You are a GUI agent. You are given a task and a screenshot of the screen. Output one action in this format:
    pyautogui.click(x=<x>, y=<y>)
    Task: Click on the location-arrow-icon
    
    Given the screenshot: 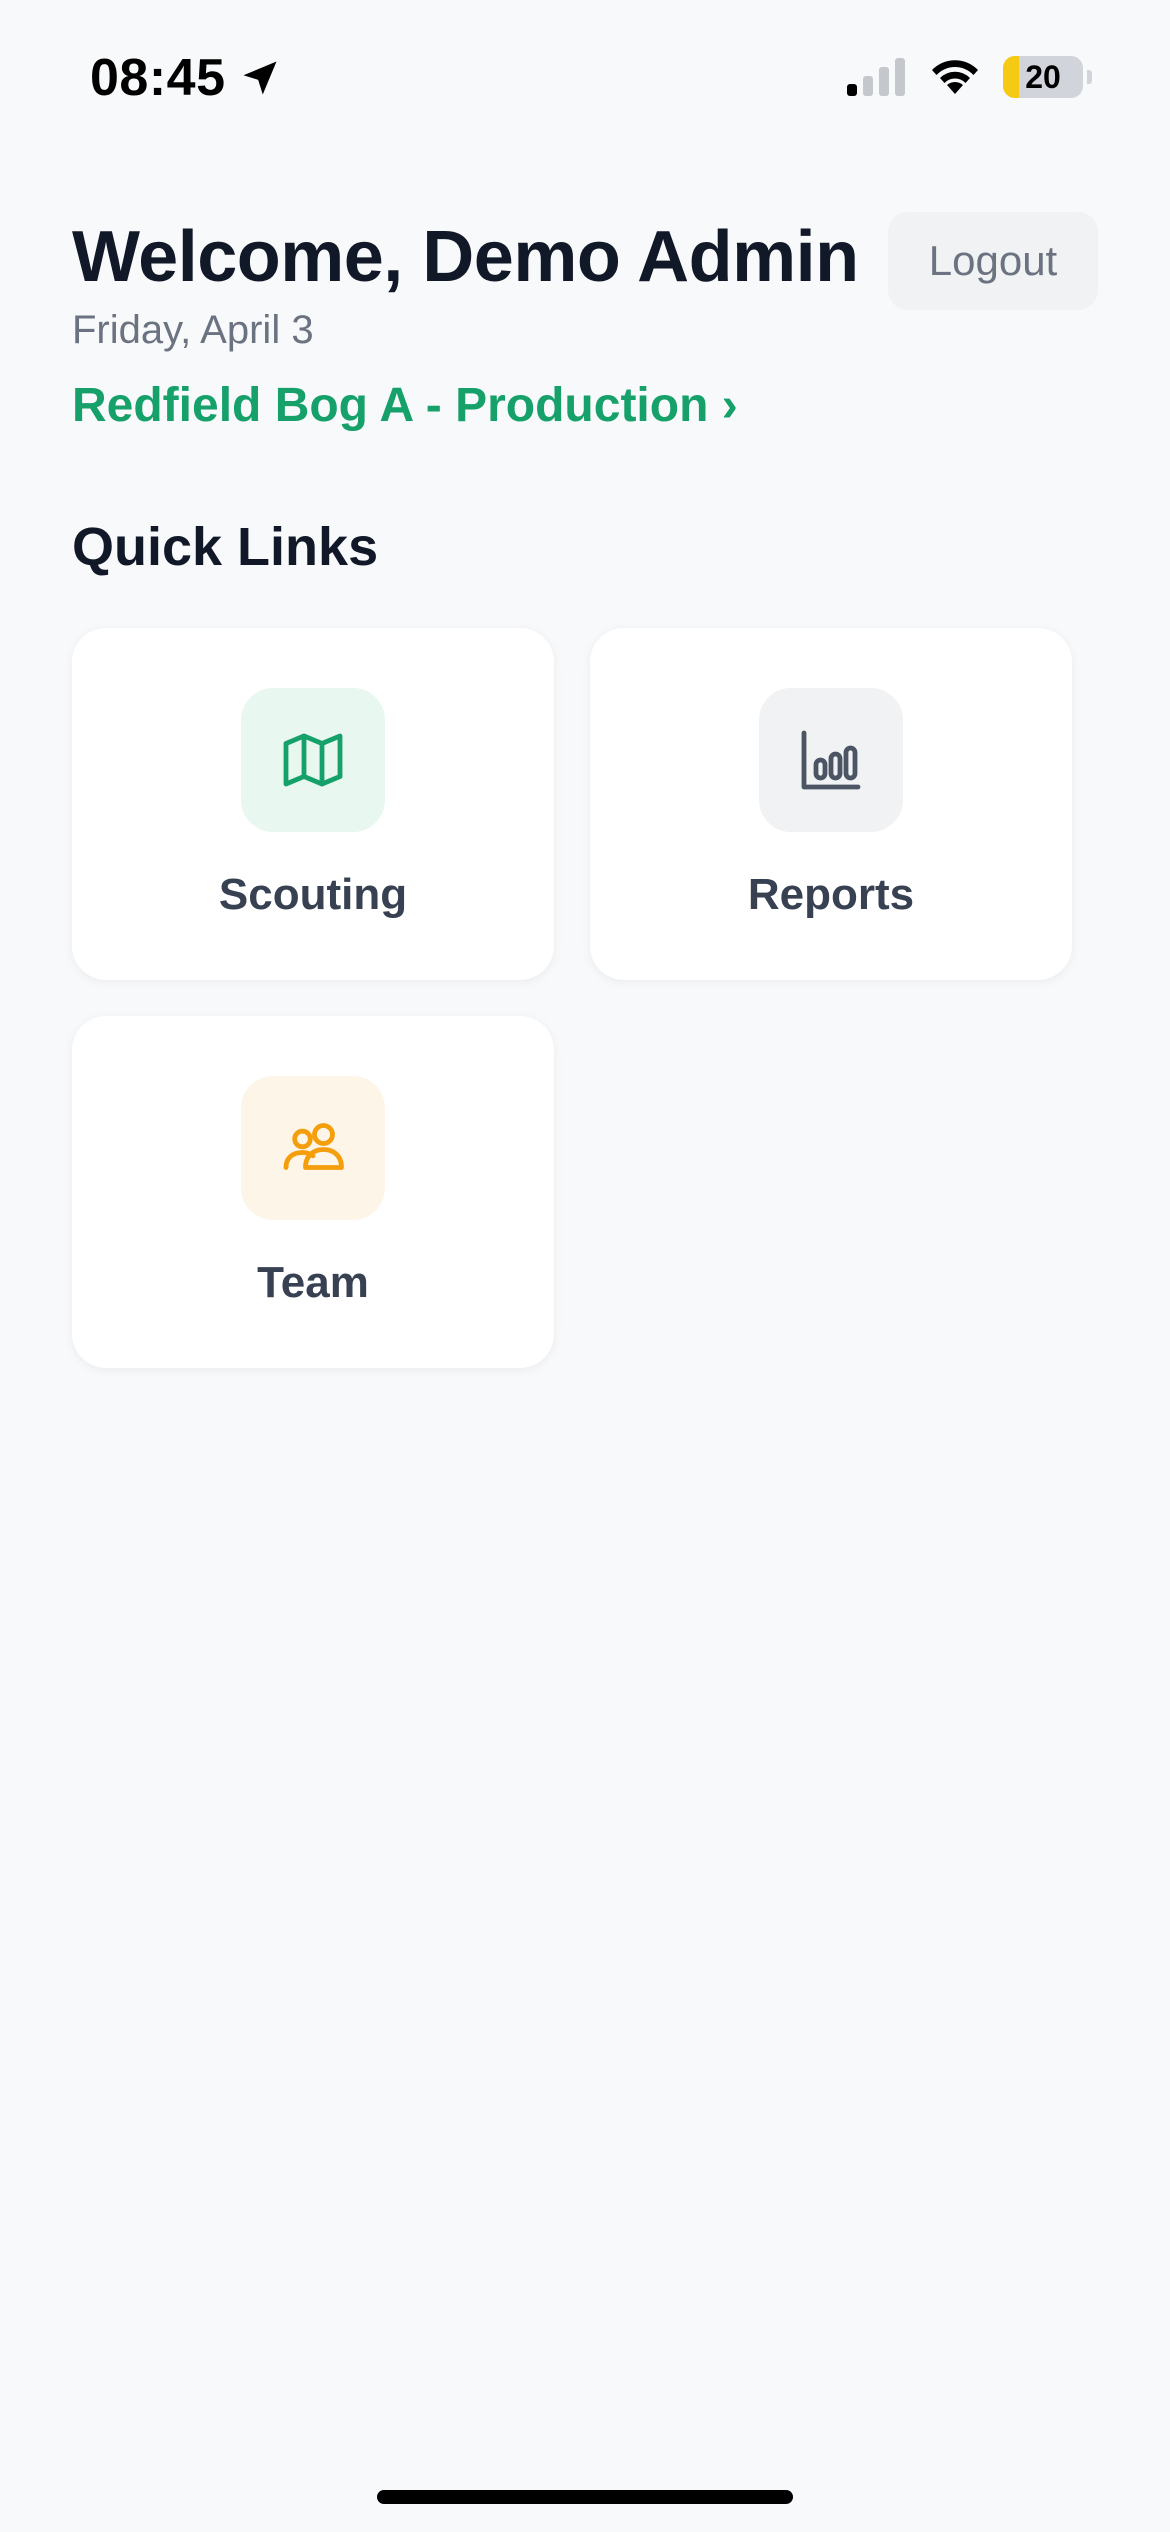 What is the action you would take?
    pyautogui.click(x=259, y=78)
    